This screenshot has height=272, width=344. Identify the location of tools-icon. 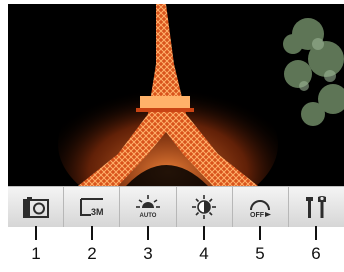
(316, 207).